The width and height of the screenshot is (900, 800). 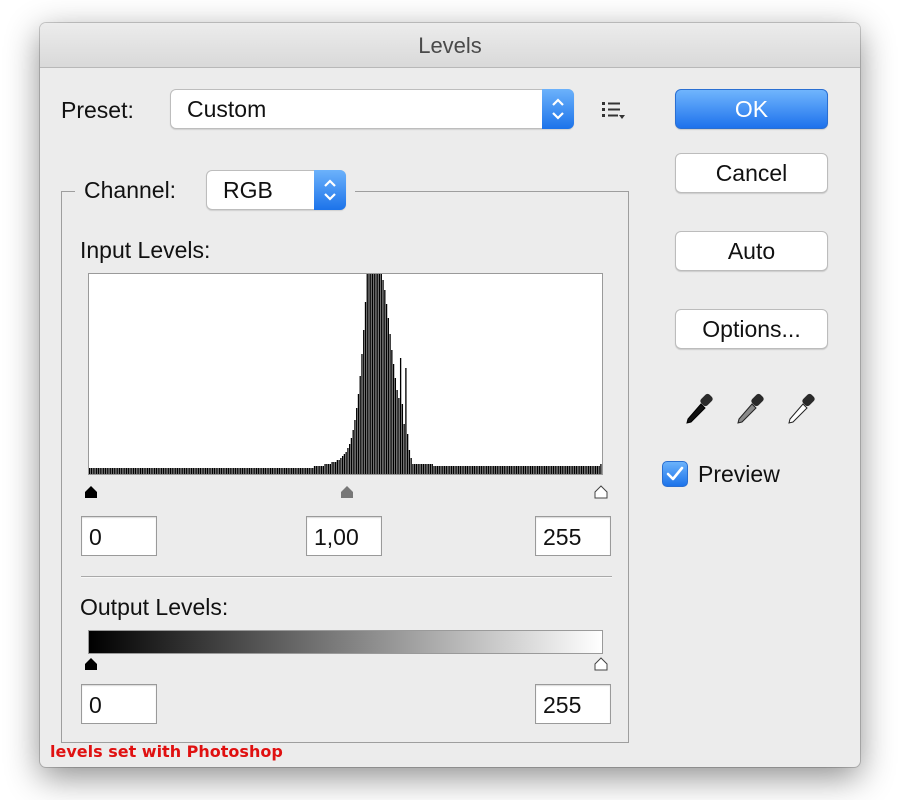 What do you see at coordinates (347, 492) in the screenshot?
I see `input-gamma-slider` at bounding box center [347, 492].